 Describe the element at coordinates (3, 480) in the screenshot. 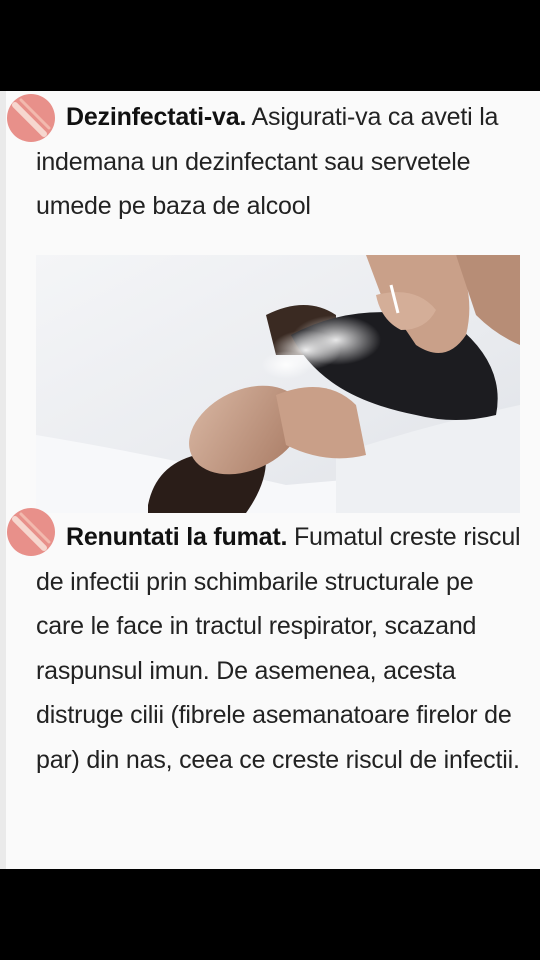

I see `content-edge` at that location.